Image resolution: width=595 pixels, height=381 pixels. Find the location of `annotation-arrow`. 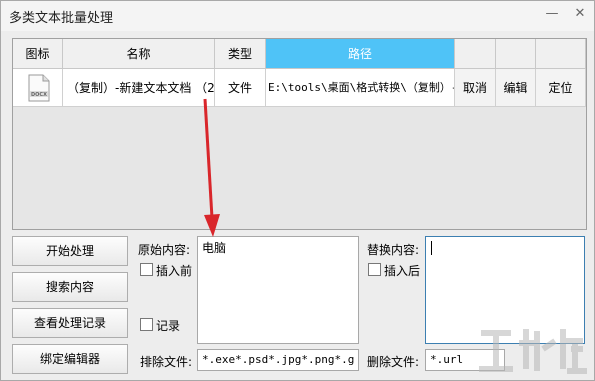

annotation-arrow is located at coordinates (211, 167).